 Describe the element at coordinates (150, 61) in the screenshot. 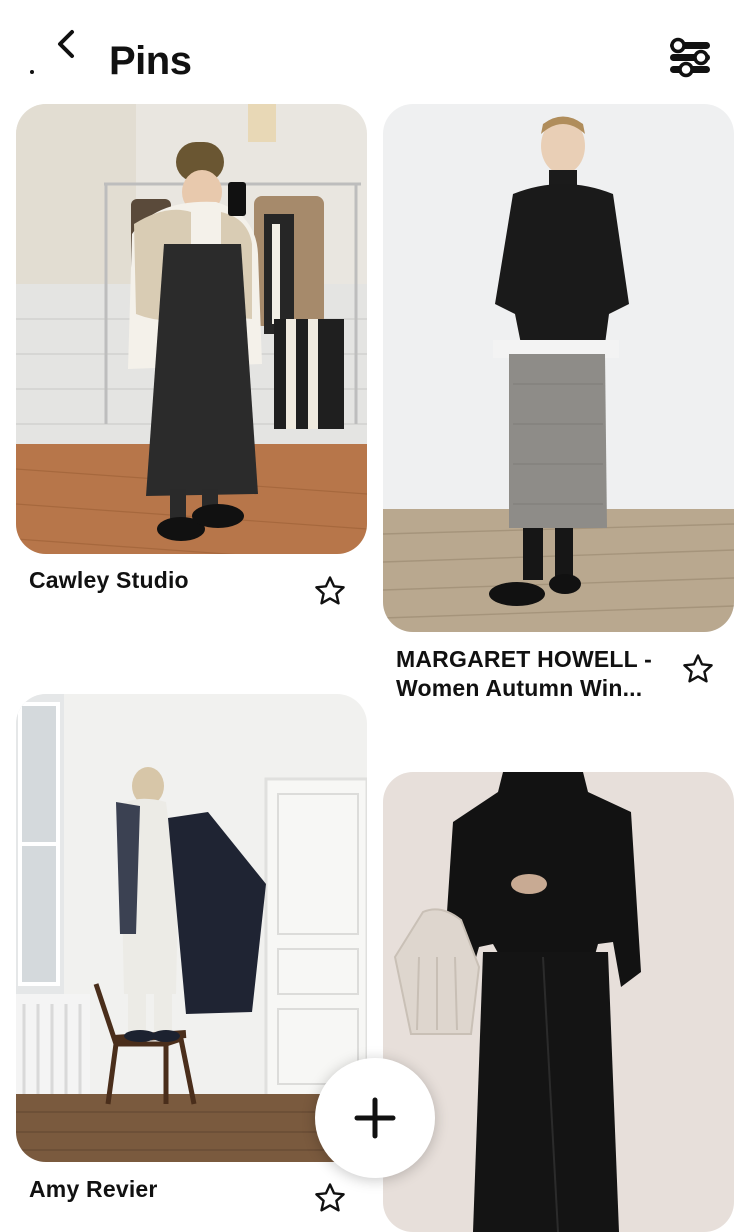

I see `page-title: Pins` at that location.